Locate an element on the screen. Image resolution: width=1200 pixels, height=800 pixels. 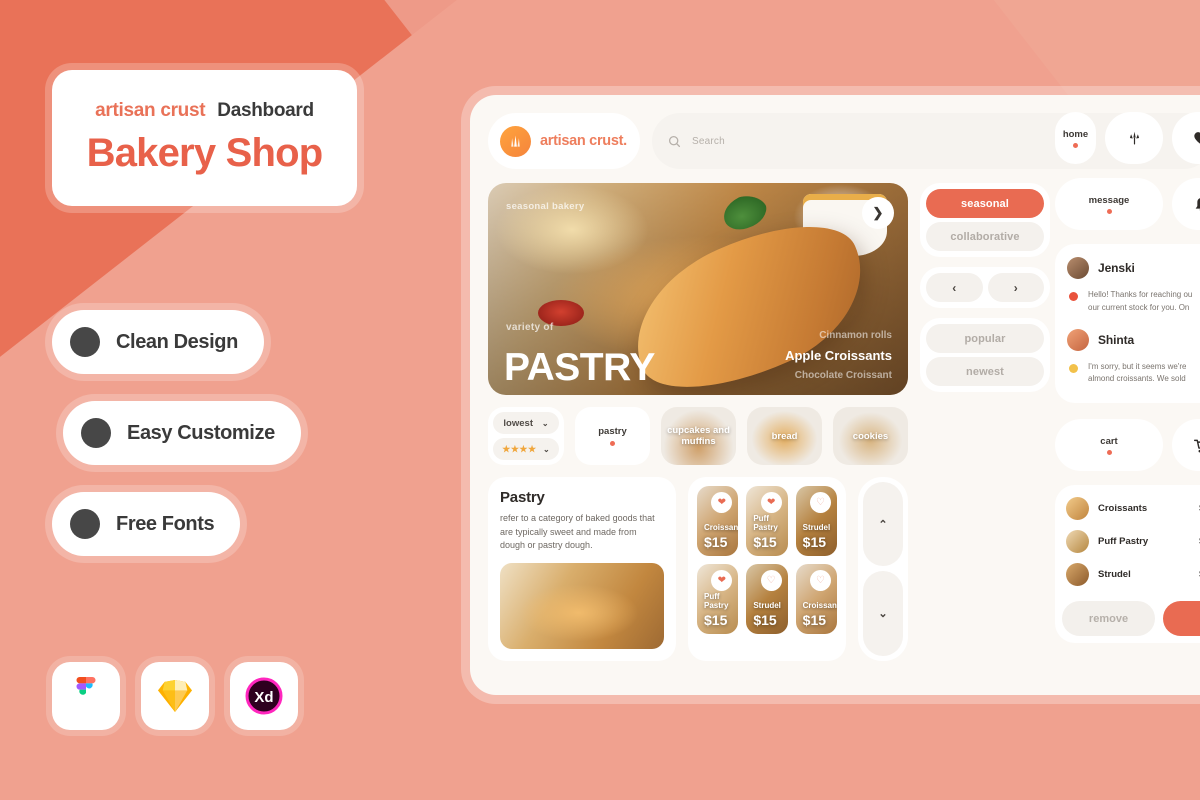
category-tile-cookies: cookies is located at coordinates (870, 436).